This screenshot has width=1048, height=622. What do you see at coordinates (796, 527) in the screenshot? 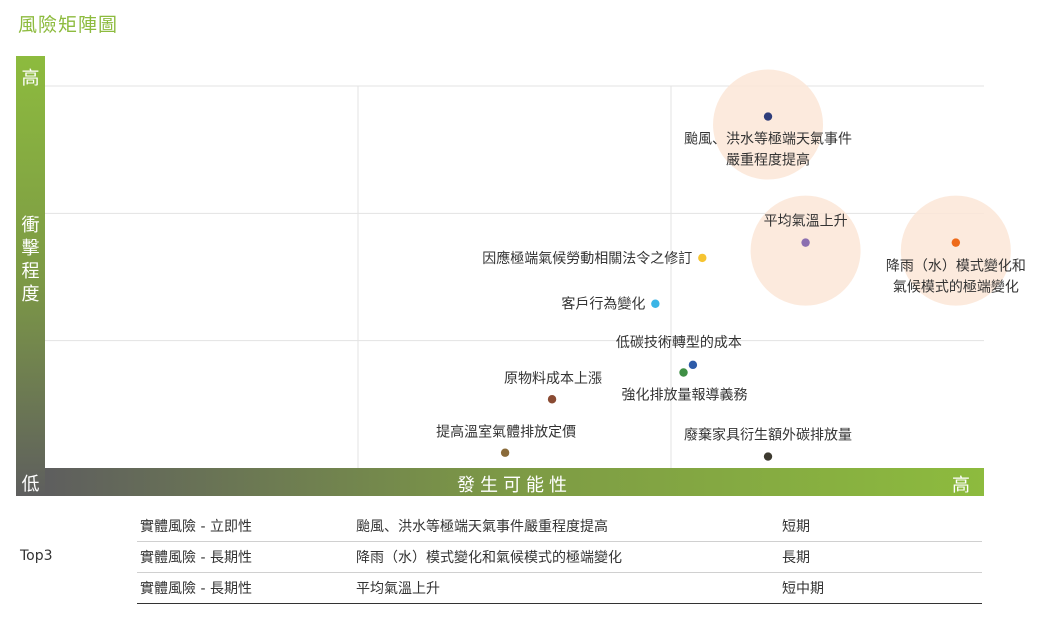
I see `risk-term: 短期` at bounding box center [796, 527].